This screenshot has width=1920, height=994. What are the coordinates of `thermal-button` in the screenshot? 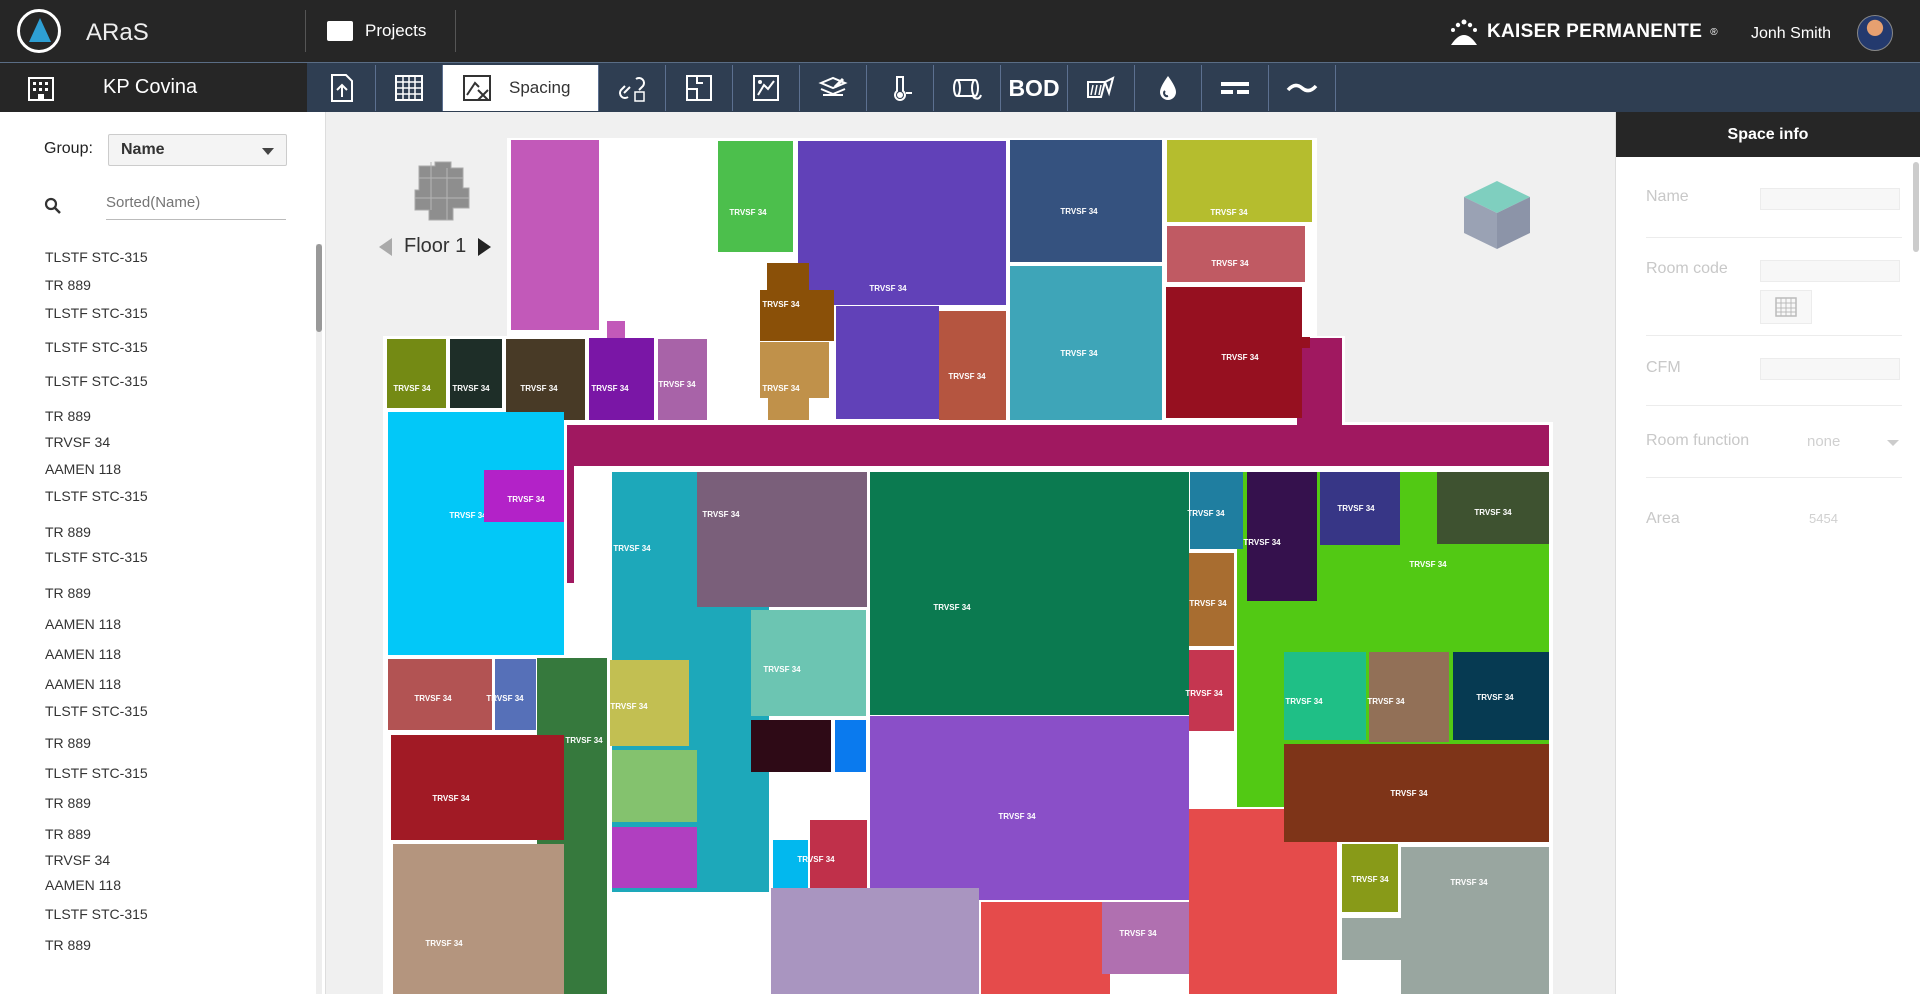 It's located at (900, 88).